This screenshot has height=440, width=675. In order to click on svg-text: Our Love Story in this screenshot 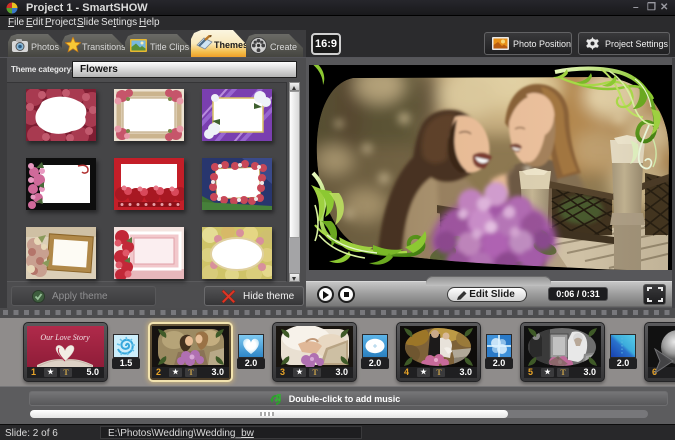, I will do `click(65, 337)`.